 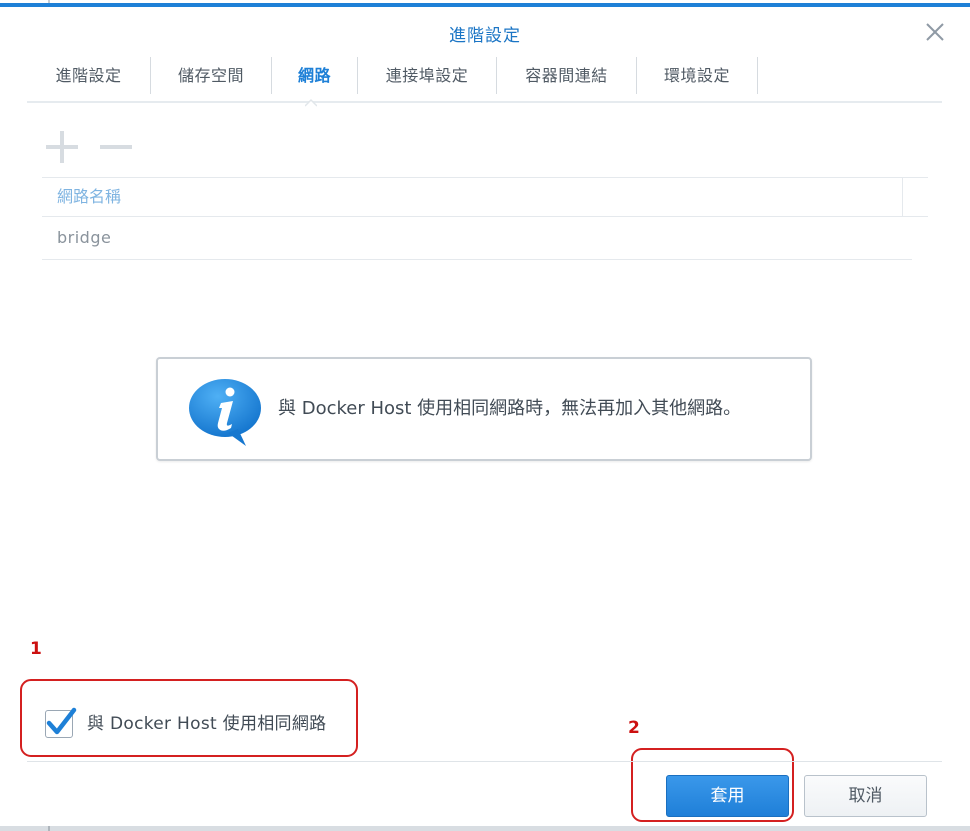 I want to click on tab-bar: 進階設定 儲存空間 網路 連接埠設定 容器間連結 環境設定, so click(x=484, y=82).